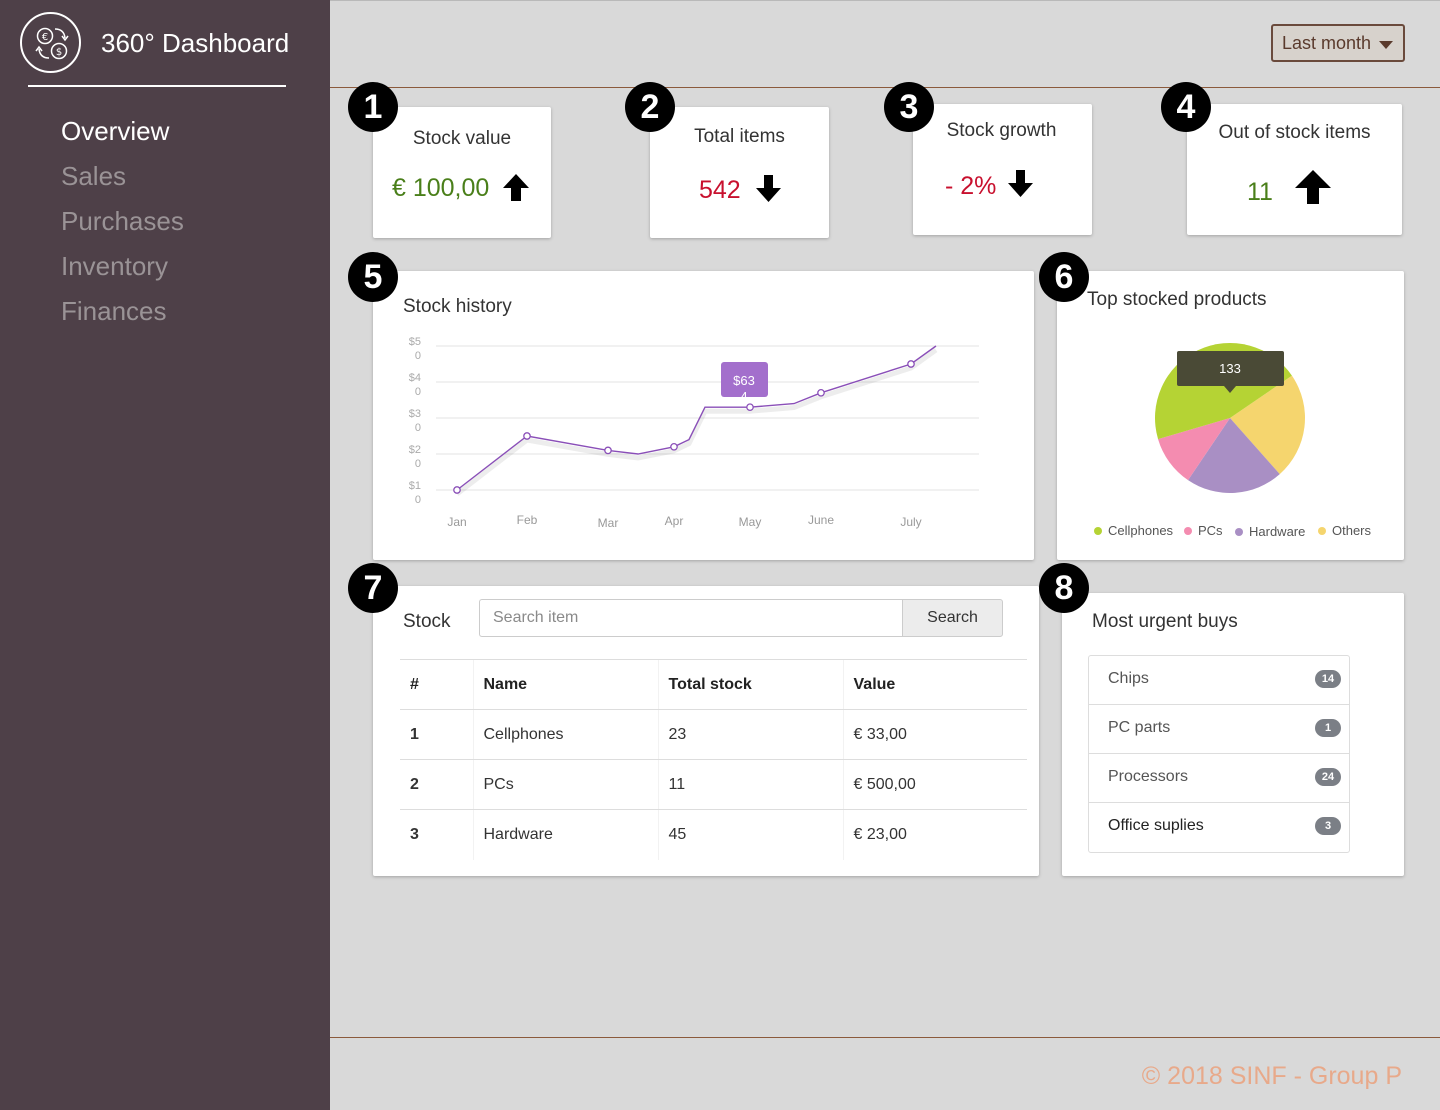 The width and height of the screenshot is (1440, 1110). Describe the element at coordinates (1219, 827) in the screenshot. I see `list-item: Office suplies 3` at that location.